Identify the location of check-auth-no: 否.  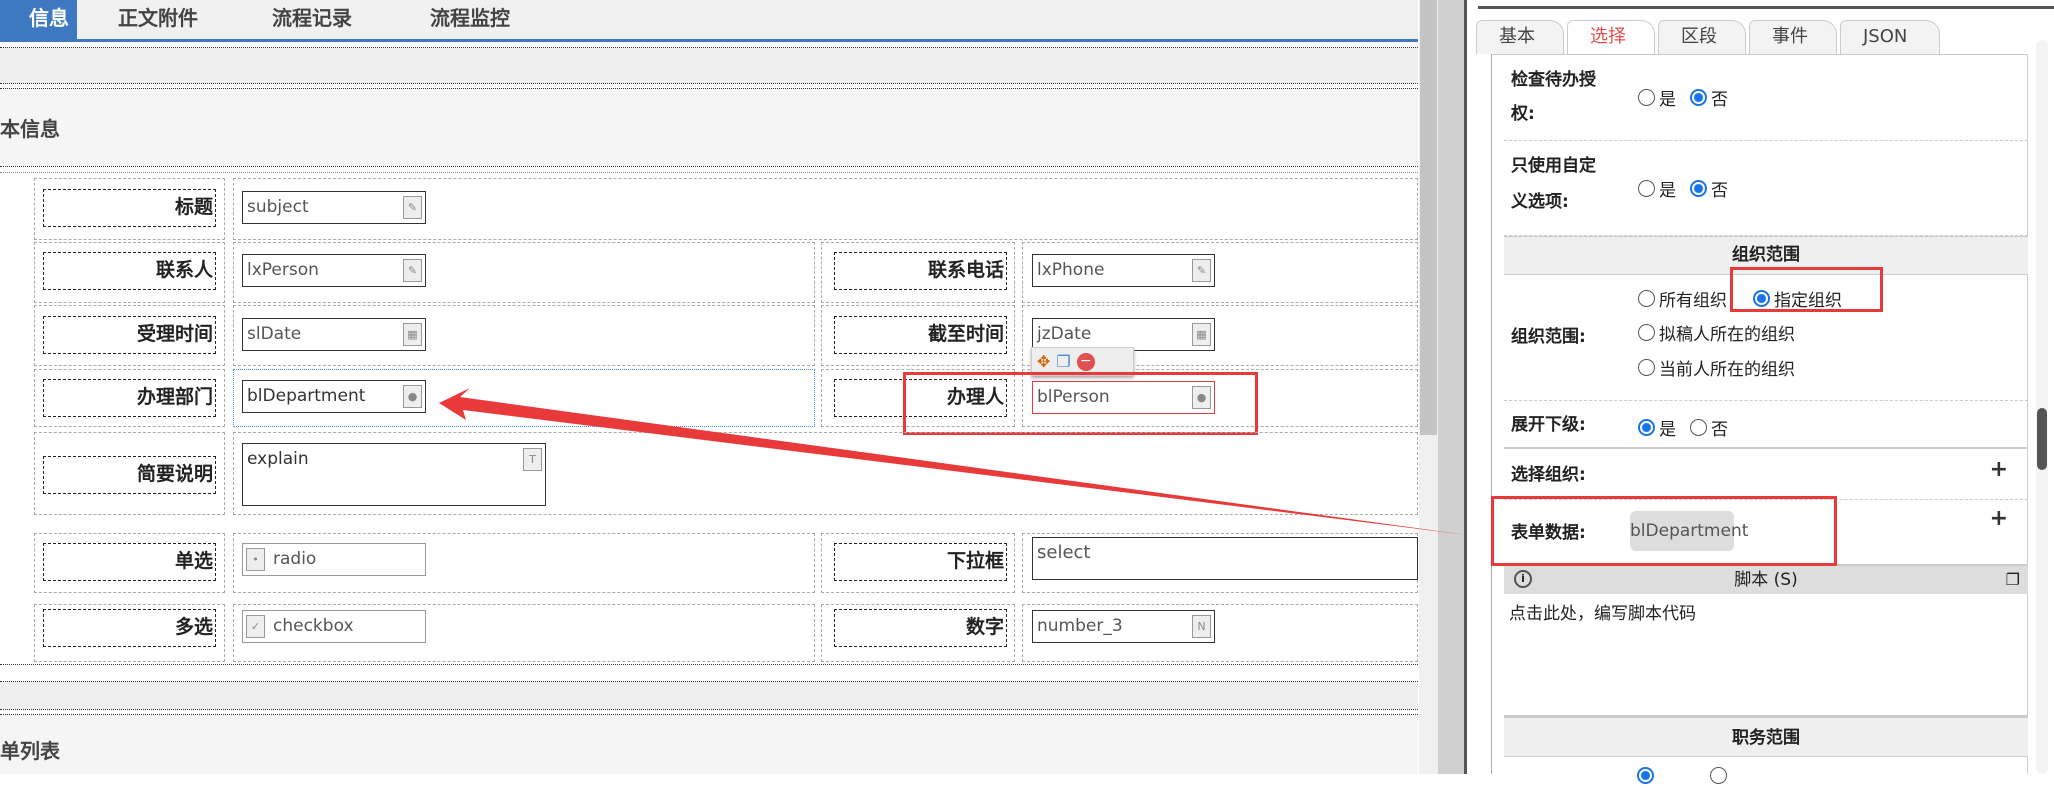
(1709, 97).